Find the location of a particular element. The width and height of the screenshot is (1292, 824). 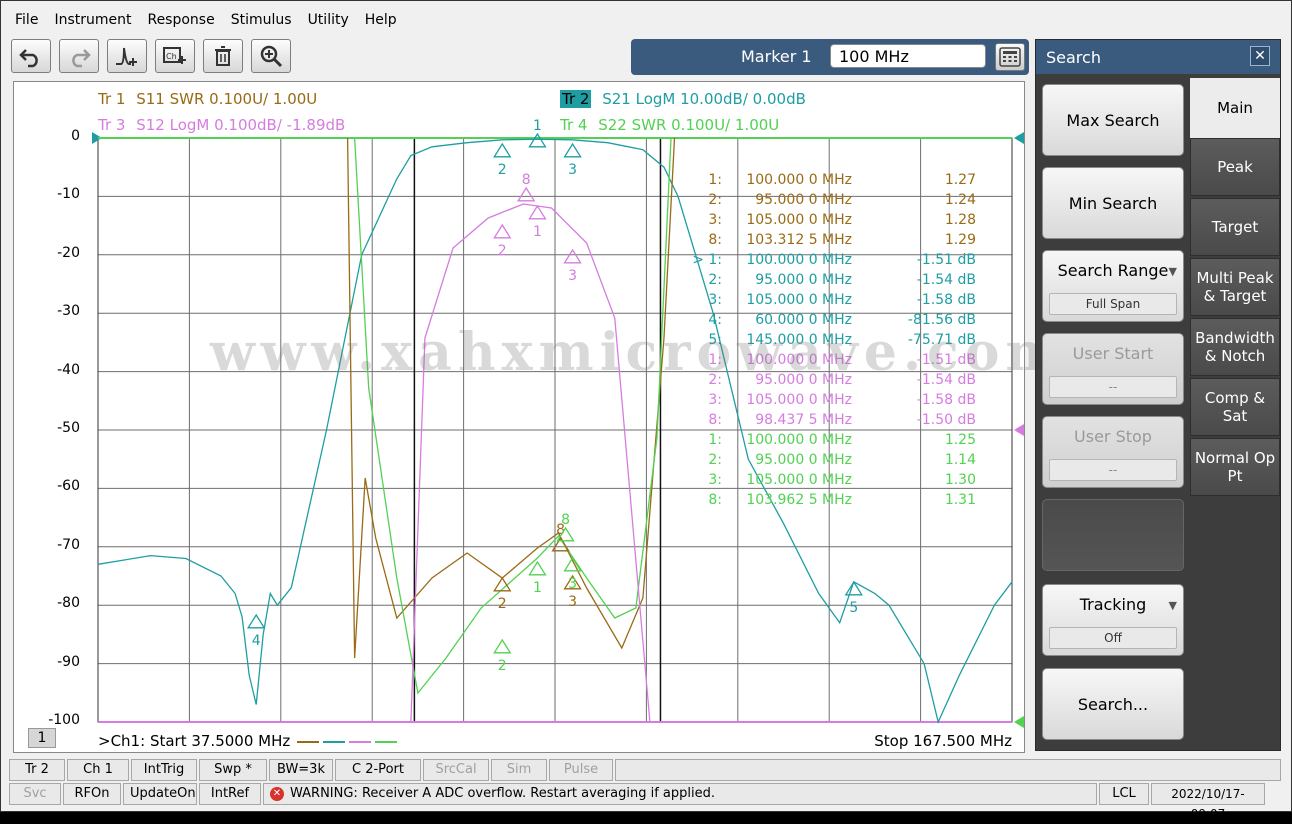

channel-add-icon: Ch is located at coordinates (174, 55).